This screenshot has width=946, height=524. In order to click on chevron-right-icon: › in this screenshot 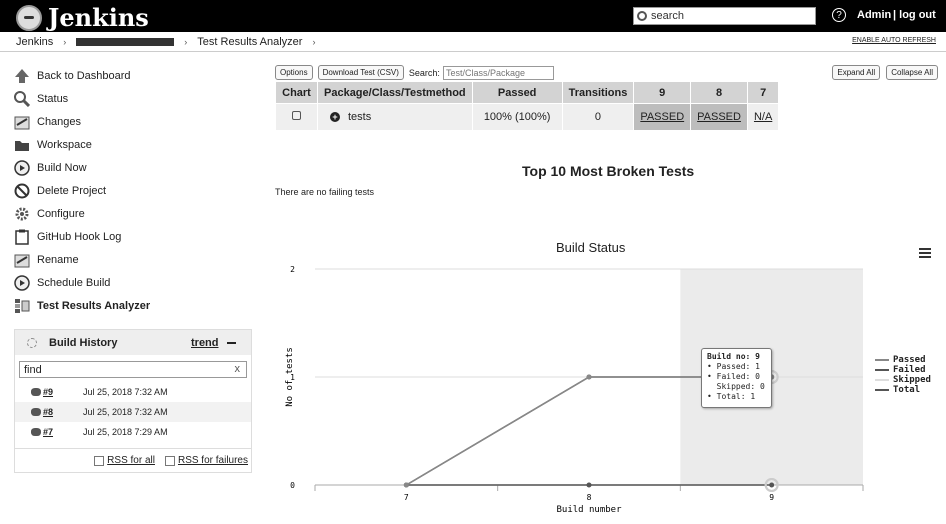, I will do `click(314, 41)`.